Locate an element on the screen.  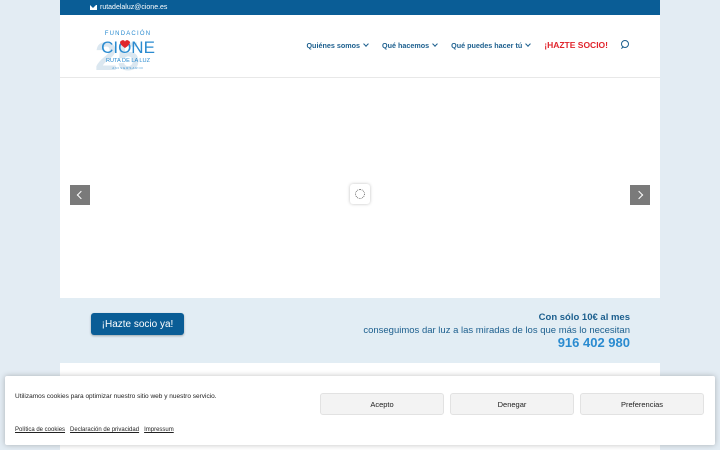
nav-item-hazte-socio: ¡HAZTE SOCIO! is located at coordinates (576, 45).